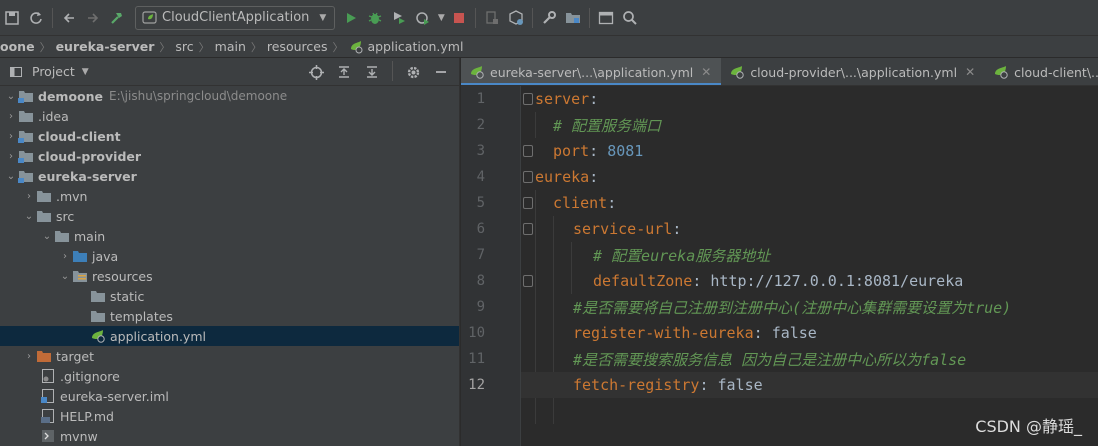 This screenshot has height=446, width=1098. Describe the element at coordinates (229, 176) in the screenshot. I see `tree-item-eureka-server: ⌄ eureka-server` at that location.